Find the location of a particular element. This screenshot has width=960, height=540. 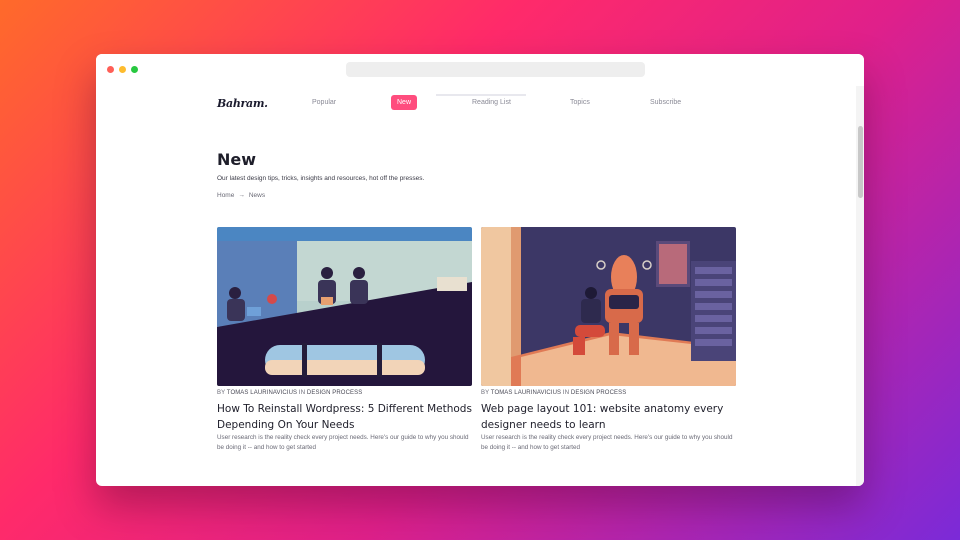

title-bar is located at coordinates (480, 70).